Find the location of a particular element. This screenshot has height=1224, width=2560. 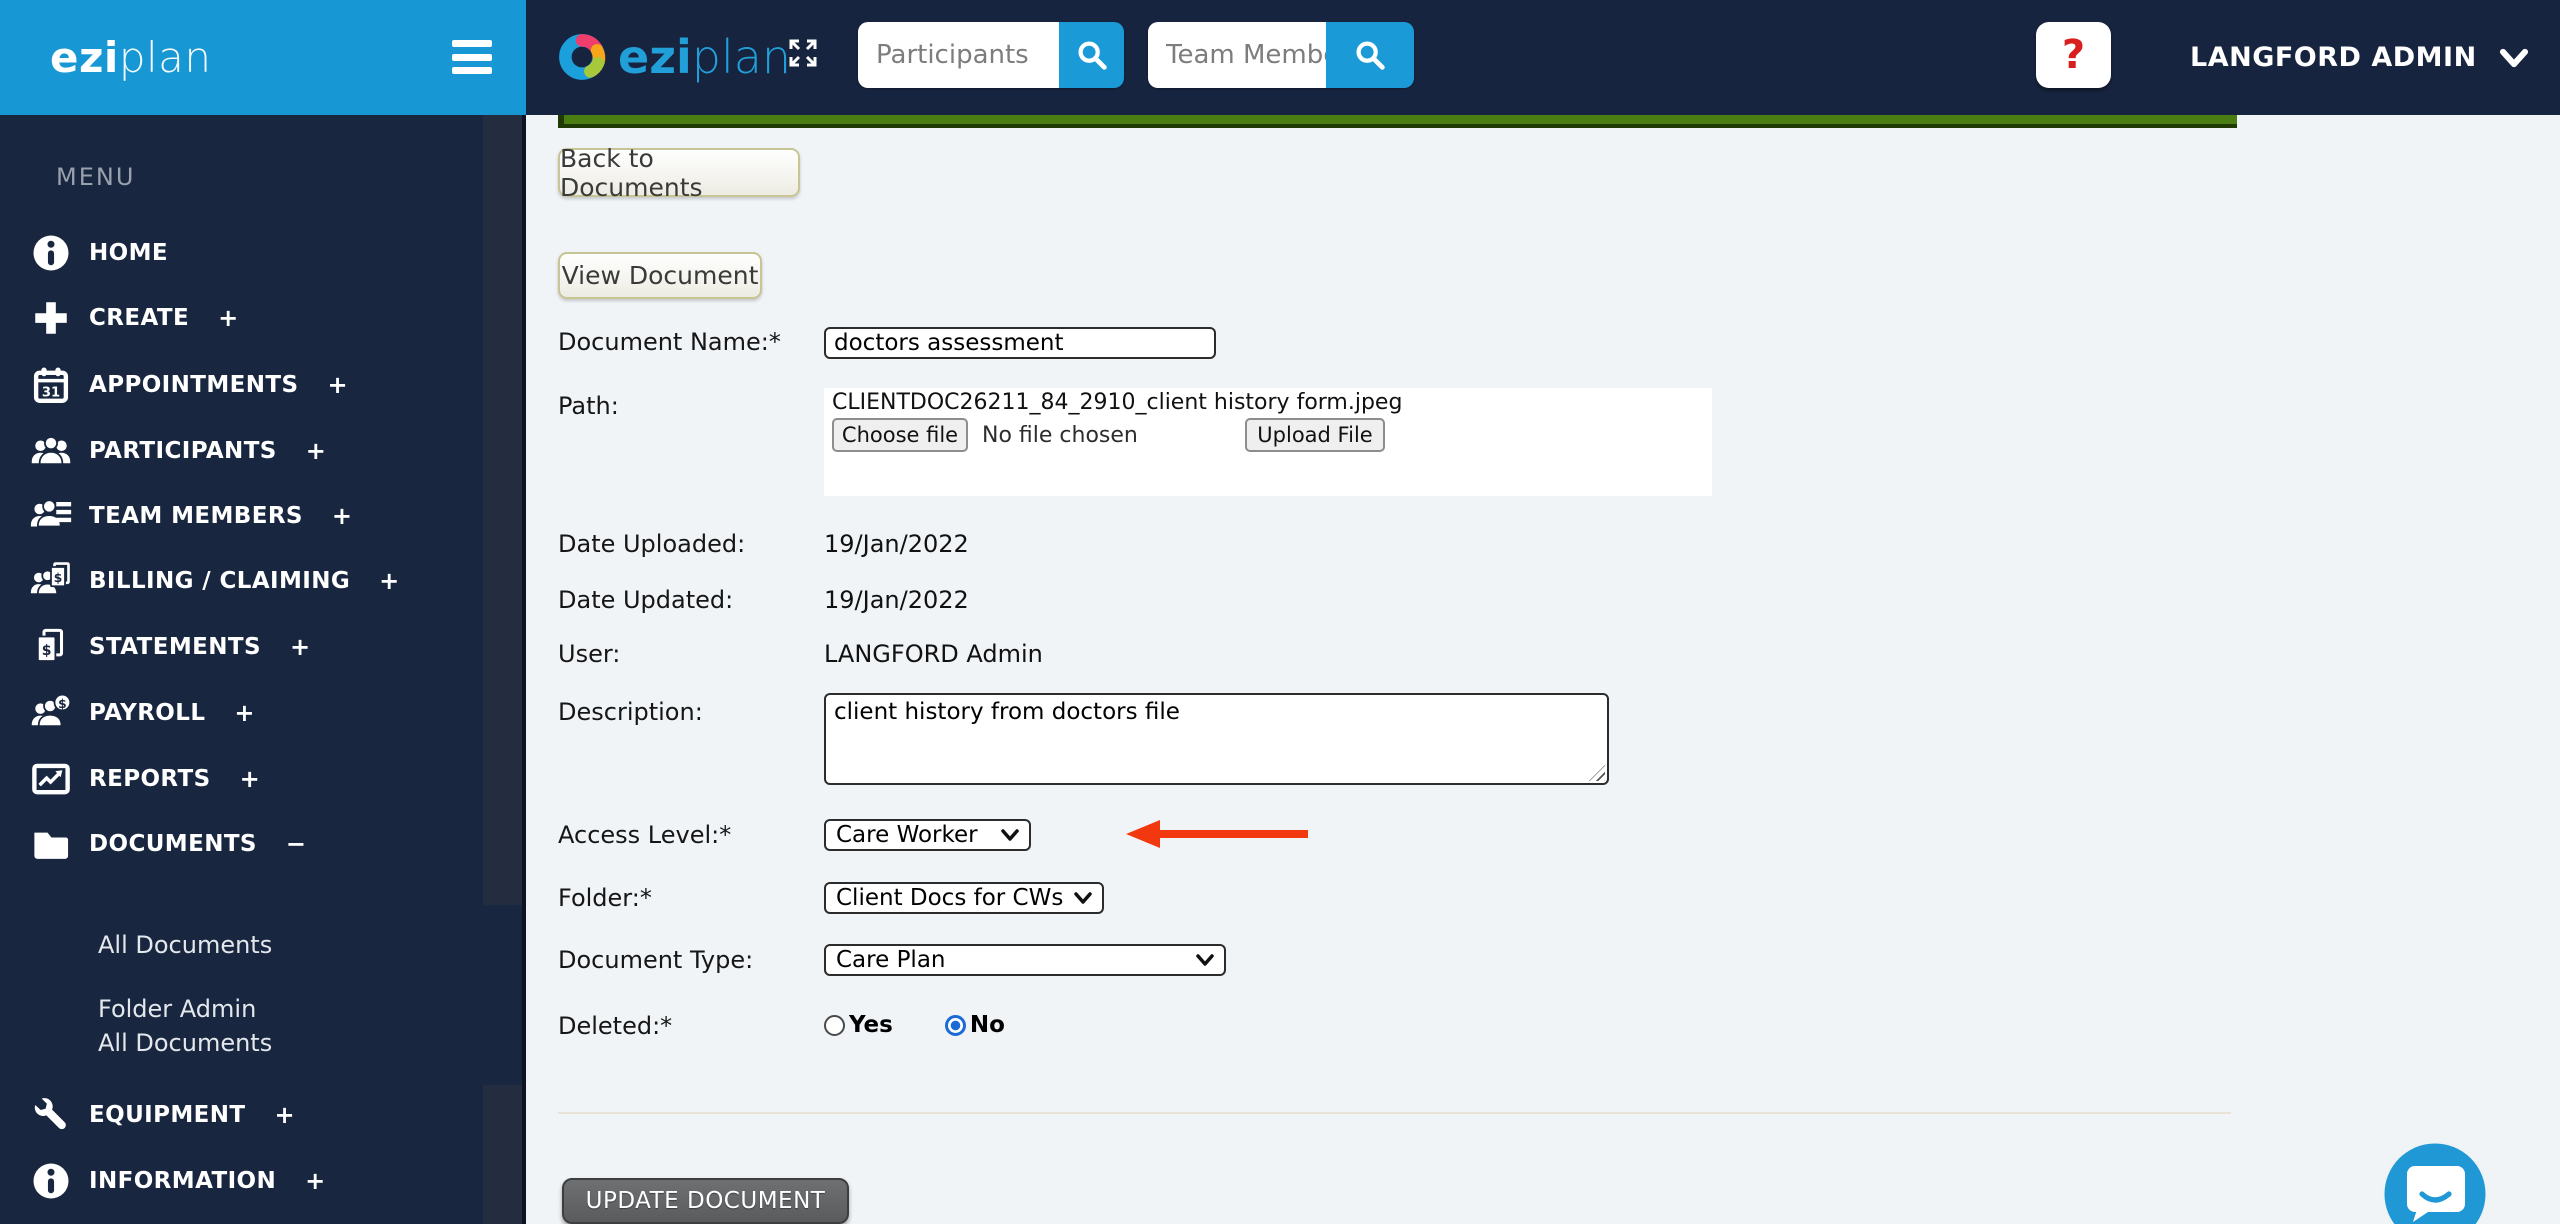

participants-search-button is located at coordinates (1091, 55).